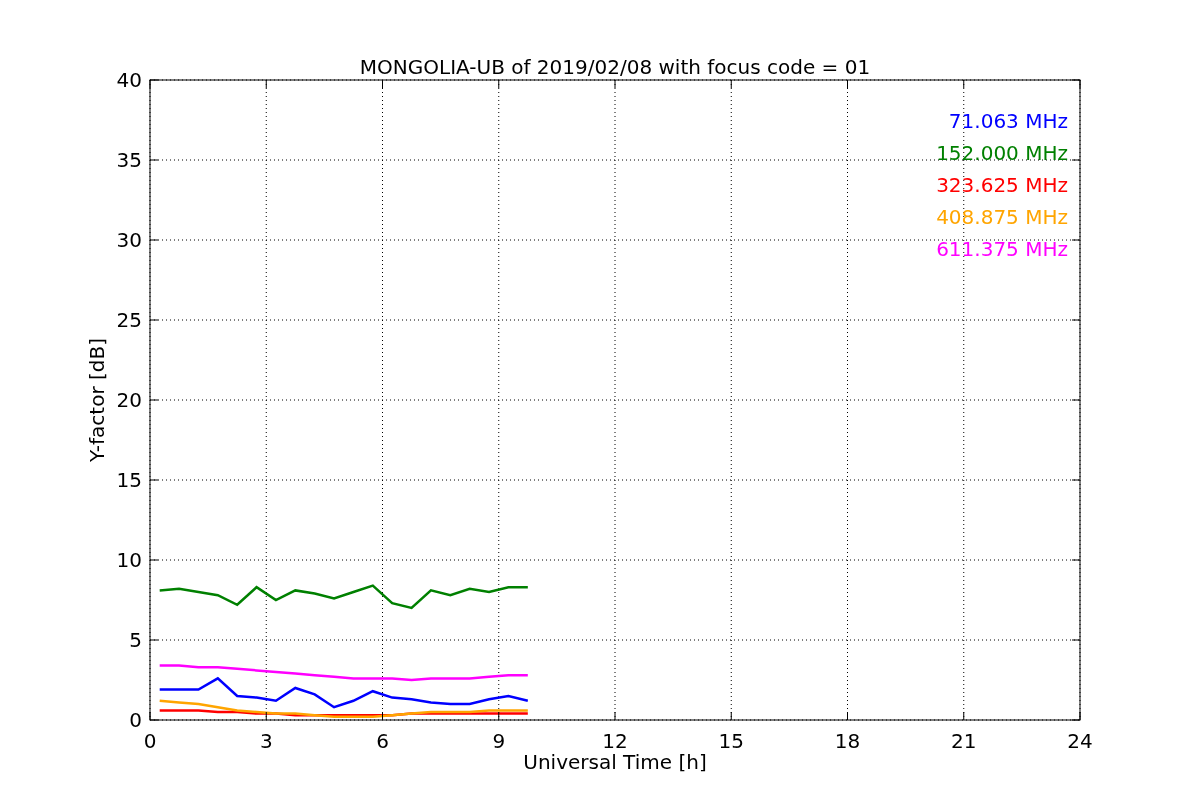 This screenshot has width=1200, height=800. Describe the element at coordinates (1080, 741) in the screenshot. I see `tick-label: 24` at that location.